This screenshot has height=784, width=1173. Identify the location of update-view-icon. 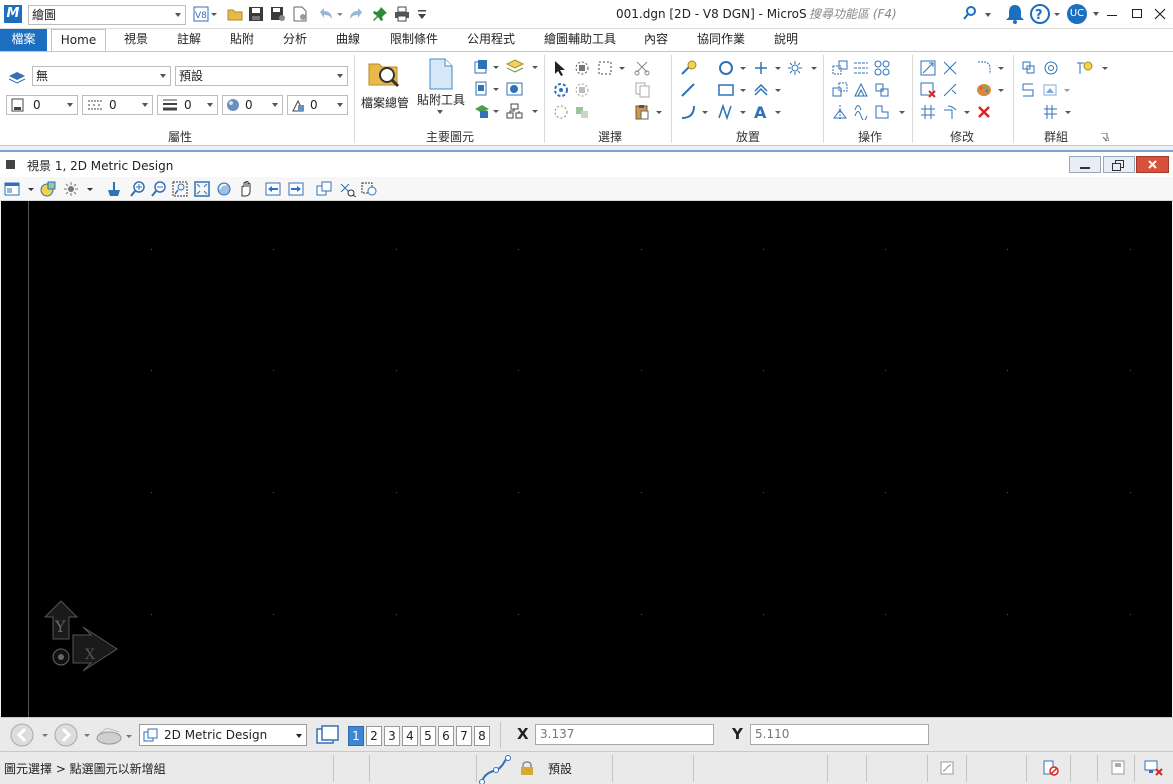
(113, 189).